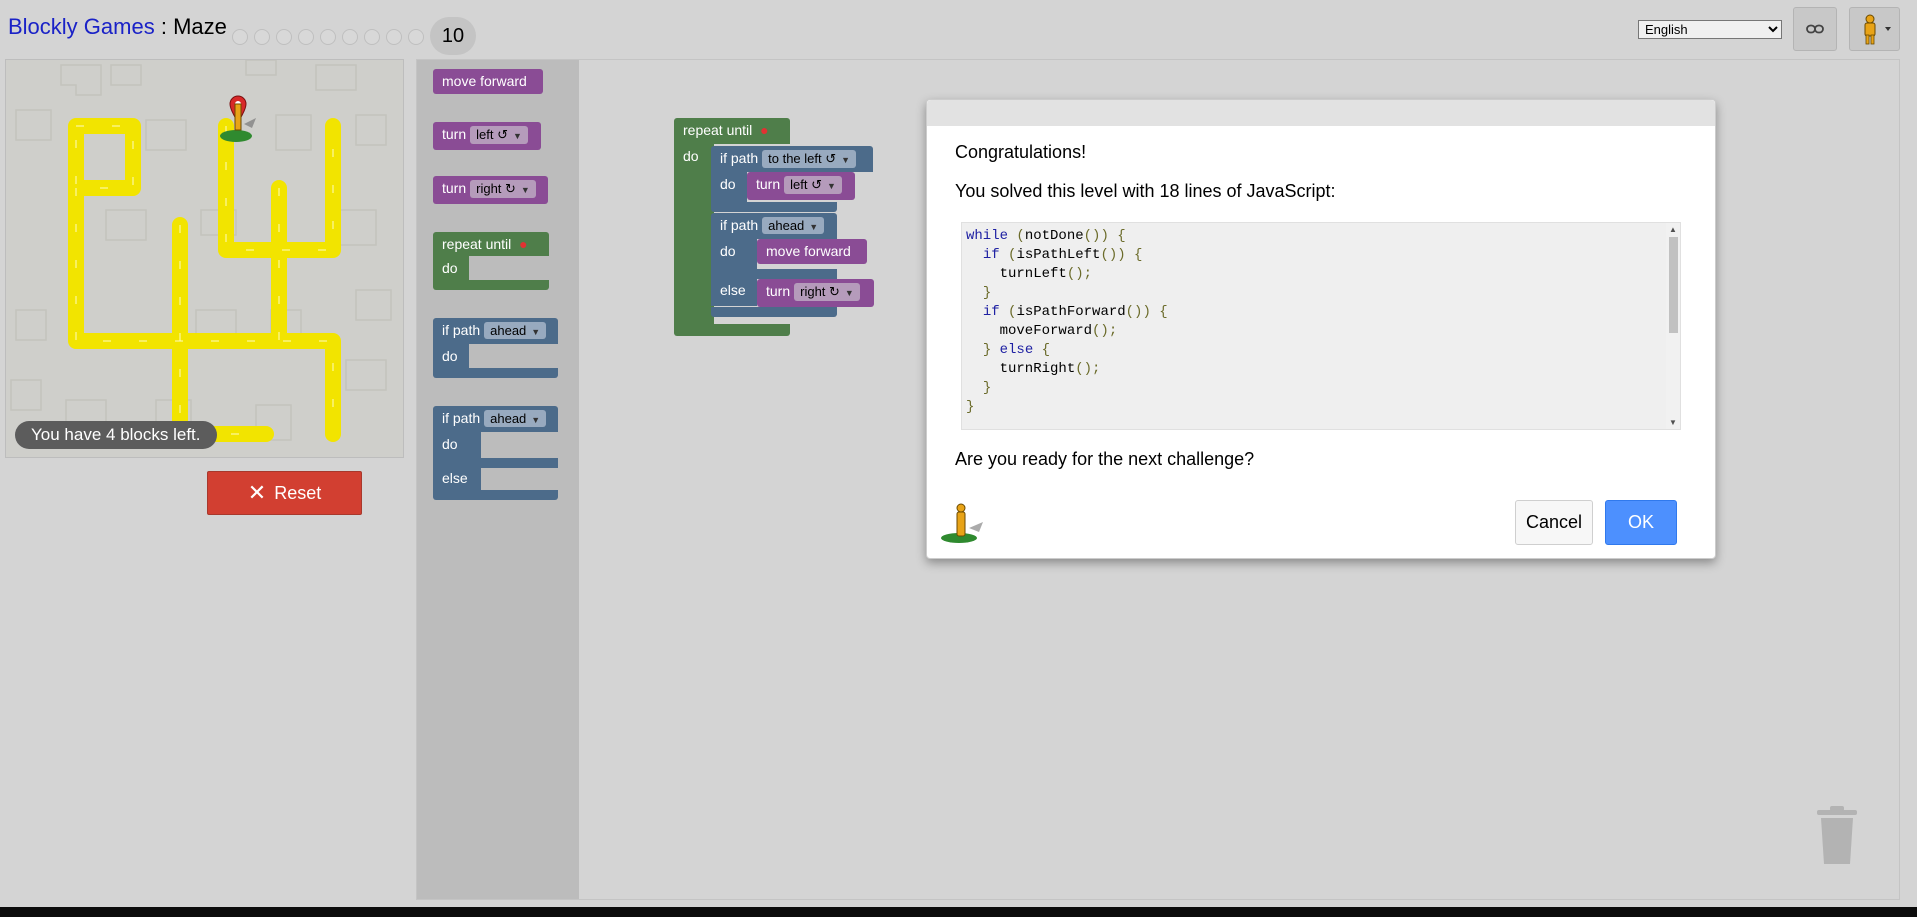  What do you see at coordinates (1673, 422) in the screenshot?
I see `scroll-down-icon: ▼` at bounding box center [1673, 422].